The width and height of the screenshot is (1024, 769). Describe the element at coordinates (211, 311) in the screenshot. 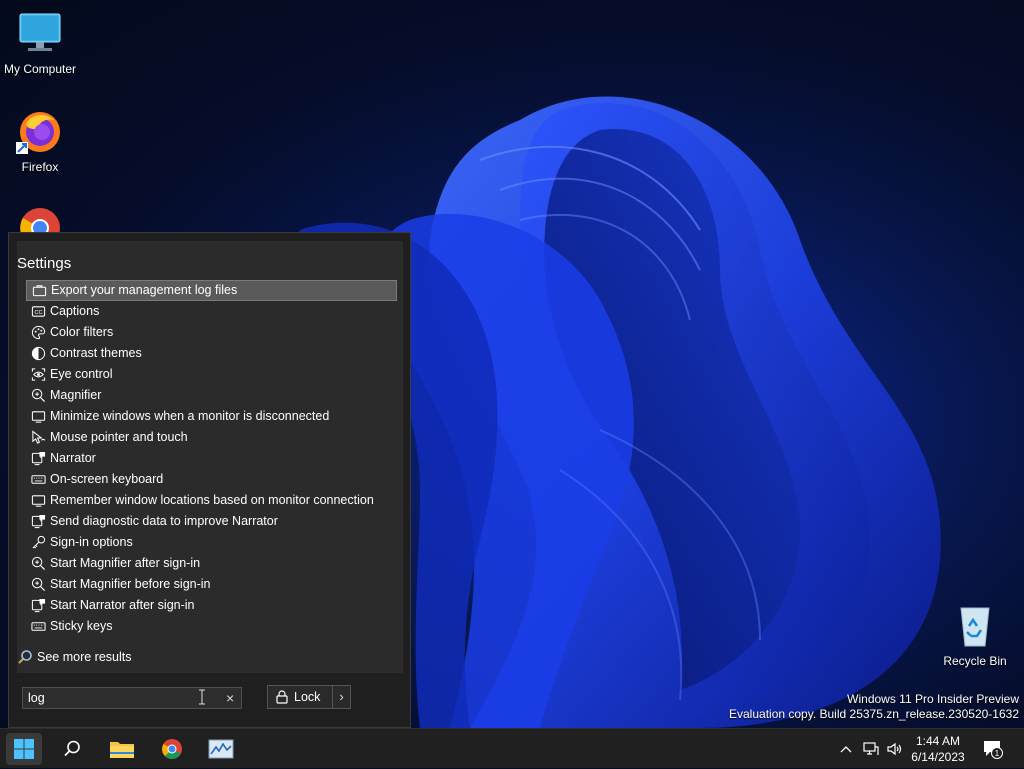

I see `search-result-item: CC Captions` at that location.